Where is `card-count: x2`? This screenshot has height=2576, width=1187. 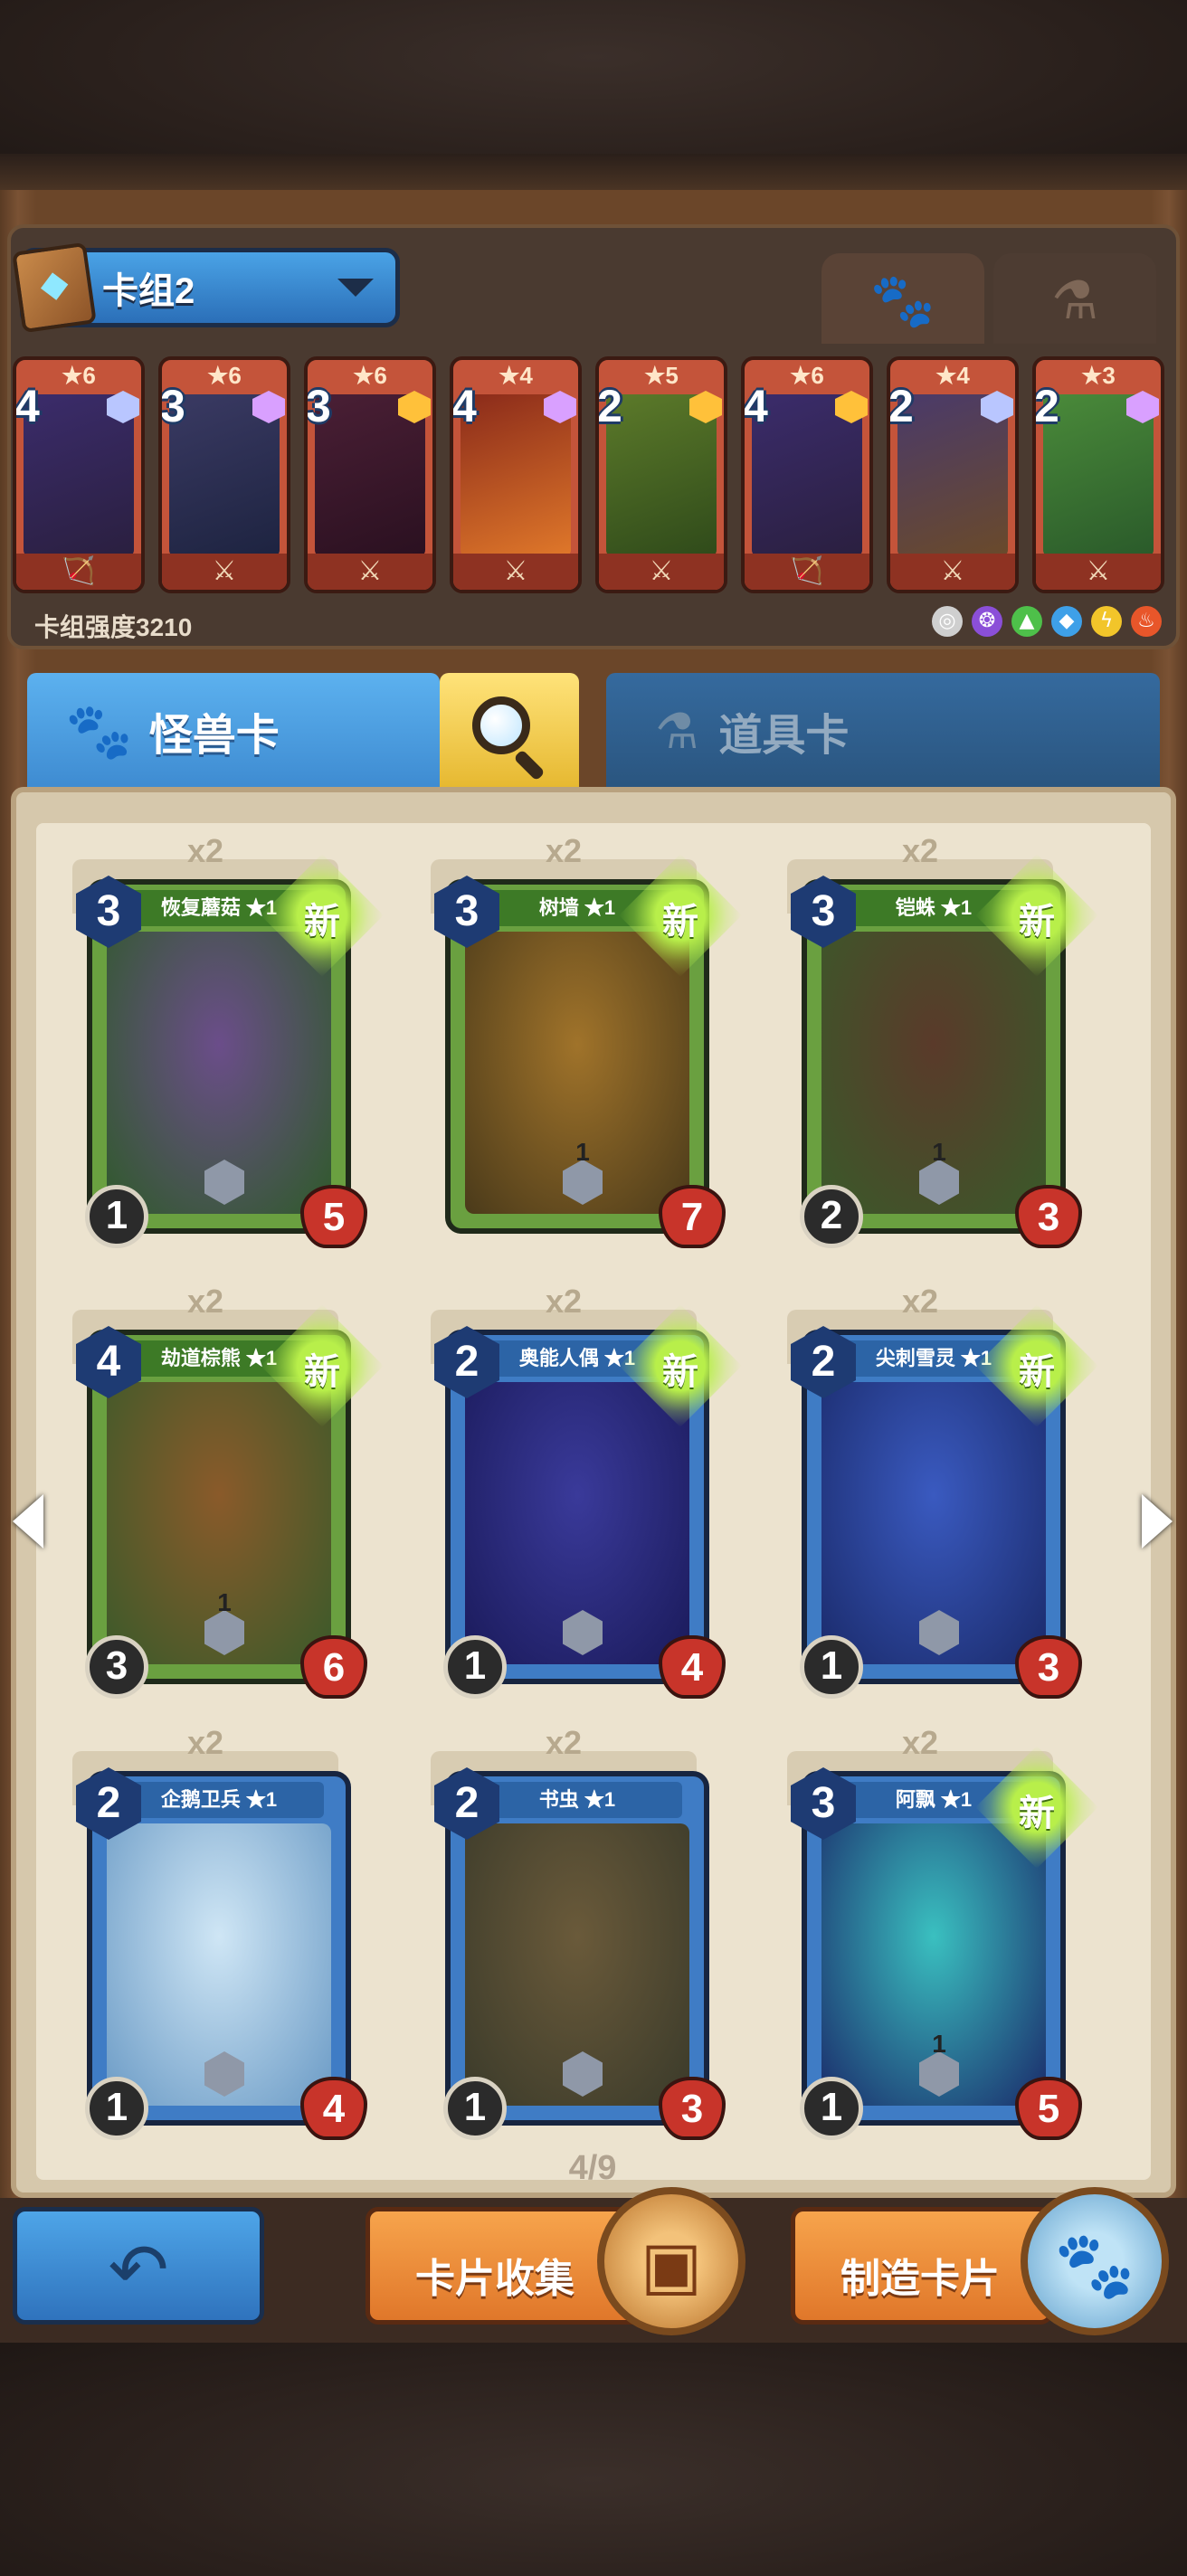
card-count: x2 is located at coordinates (564, 1743).